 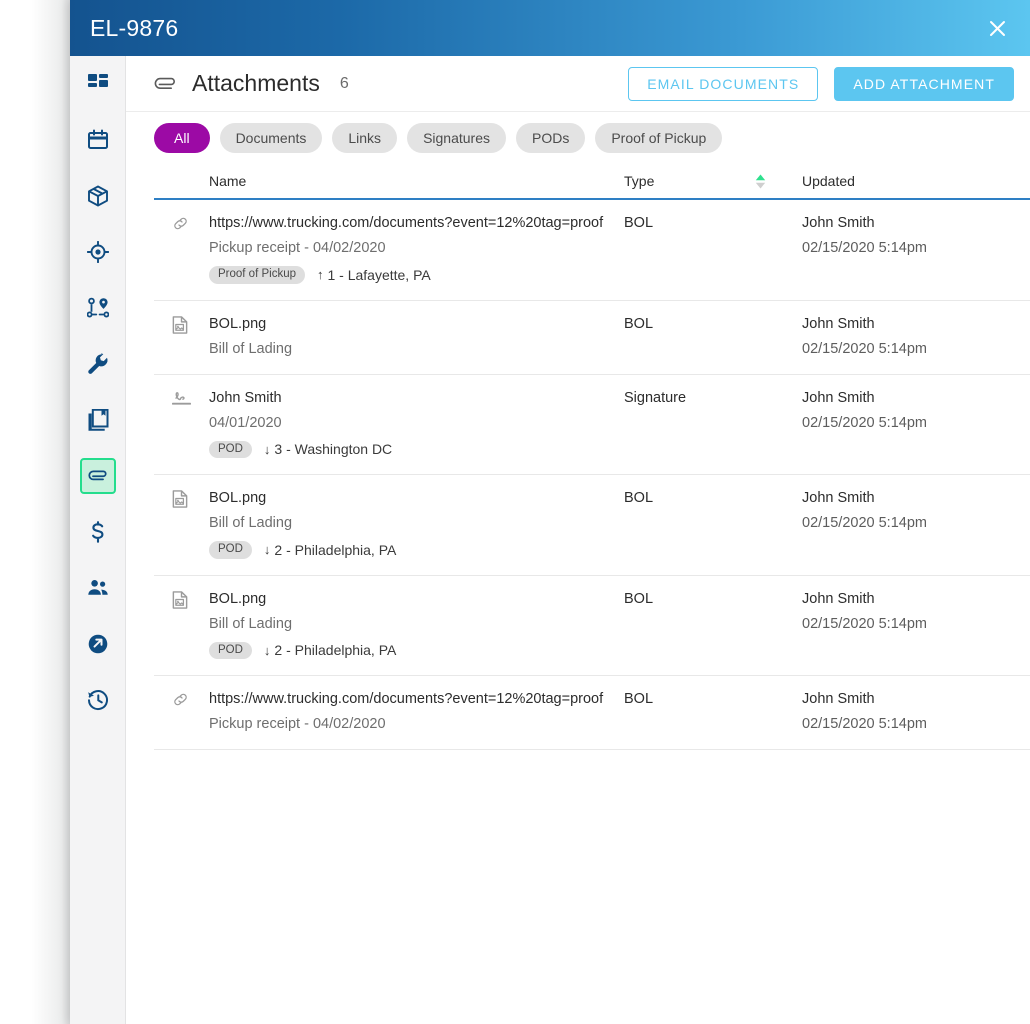 I want to click on add-attachment-button: ADD ATTACHMENT, so click(x=924, y=83).